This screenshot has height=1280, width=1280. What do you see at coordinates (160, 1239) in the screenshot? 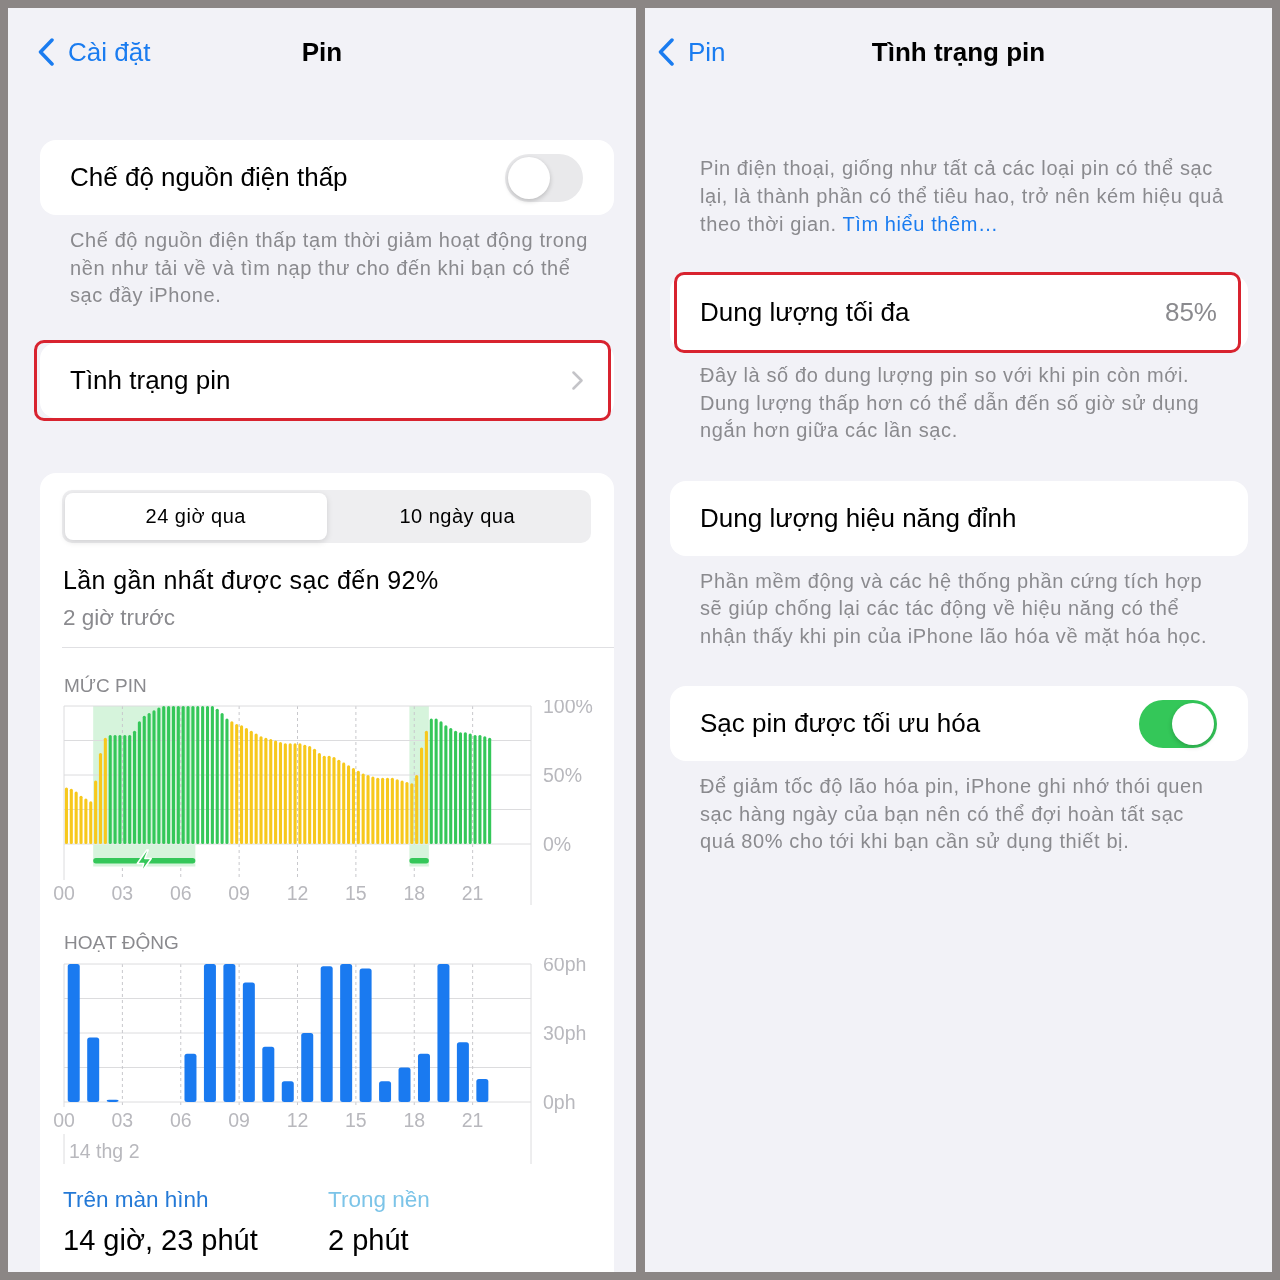
I see `stat-value: 14 giờ, 23 phút` at bounding box center [160, 1239].